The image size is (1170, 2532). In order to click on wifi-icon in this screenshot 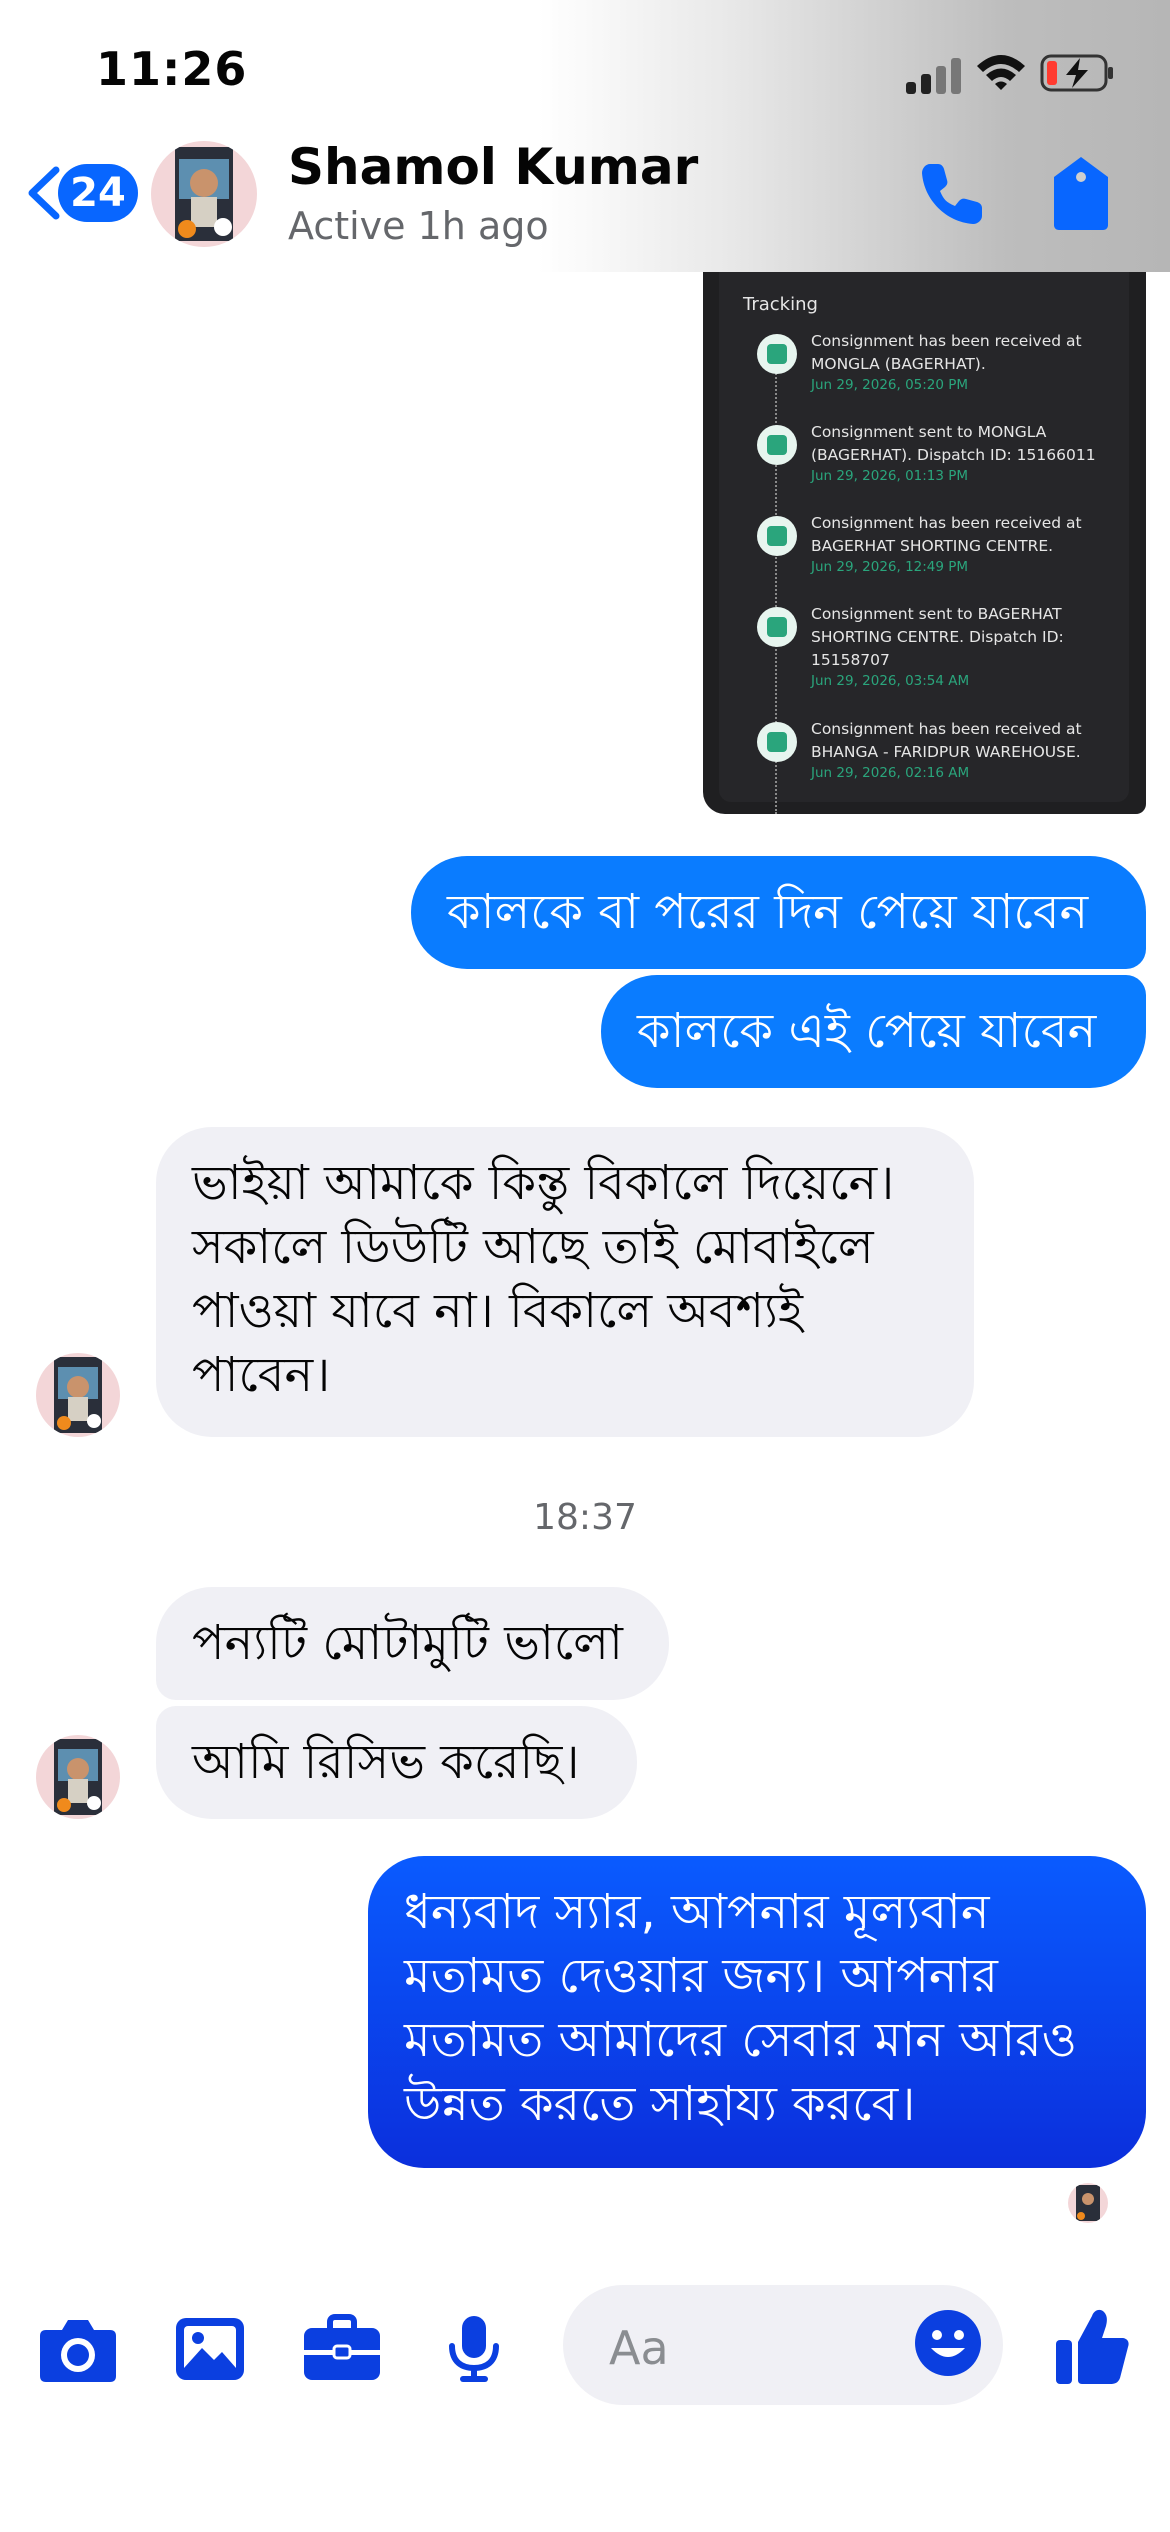, I will do `click(1001, 72)`.